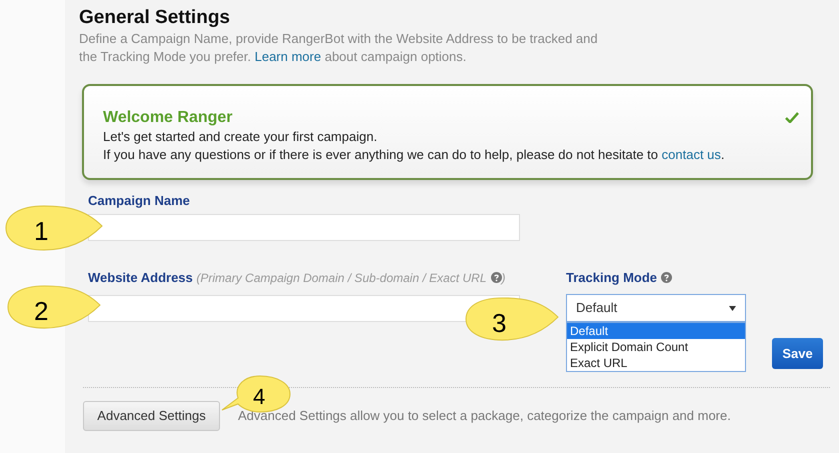 The width and height of the screenshot is (839, 453). What do you see at coordinates (792, 117) in the screenshot?
I see `checkmark-icon` at bounding box center [792, 117].